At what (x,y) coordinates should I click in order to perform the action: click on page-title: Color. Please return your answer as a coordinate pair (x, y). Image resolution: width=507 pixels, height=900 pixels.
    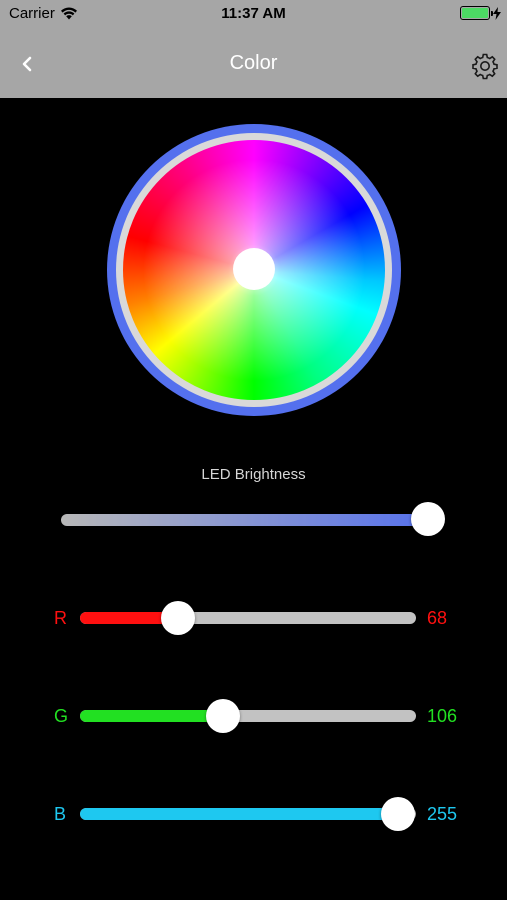
    Looking at the image, I should click on (253, 63).